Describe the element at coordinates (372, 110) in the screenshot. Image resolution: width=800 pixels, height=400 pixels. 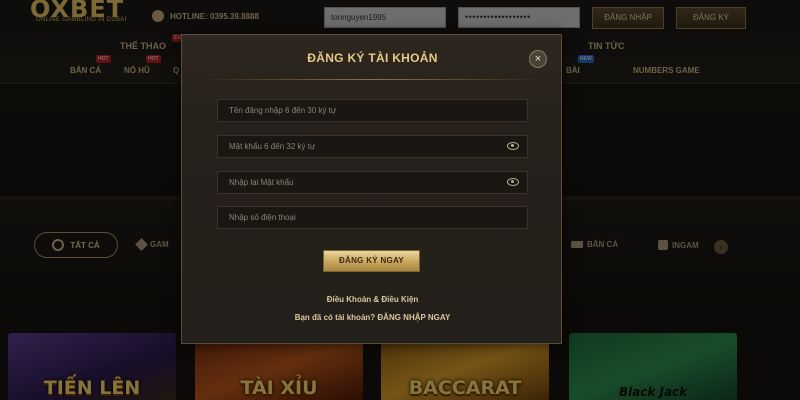
I see `register-username-field: Tên đăng nhập 6 đến 30 ký tự` at that location.